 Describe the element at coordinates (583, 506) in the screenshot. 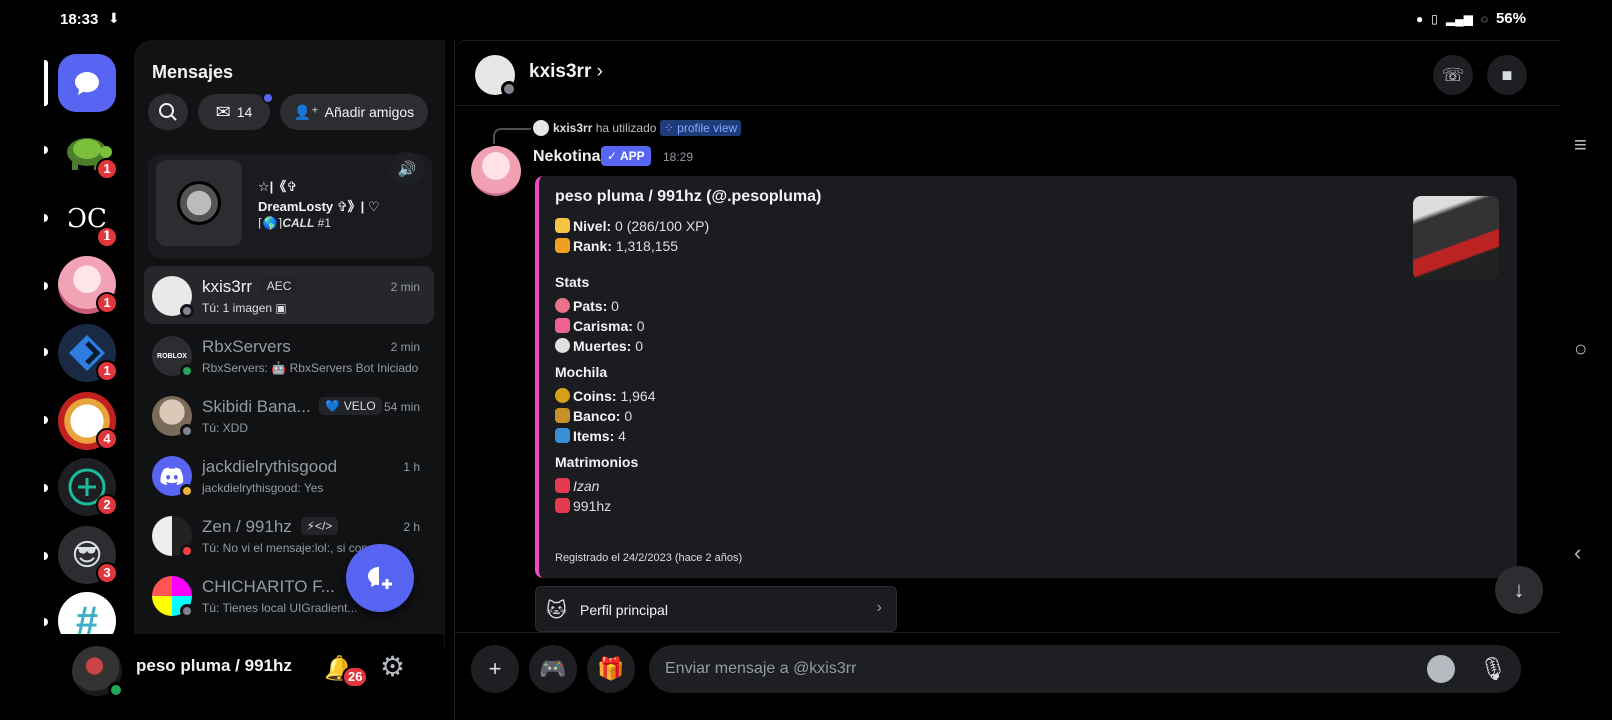

I see `spouse-line-2: 991hz` at that location.